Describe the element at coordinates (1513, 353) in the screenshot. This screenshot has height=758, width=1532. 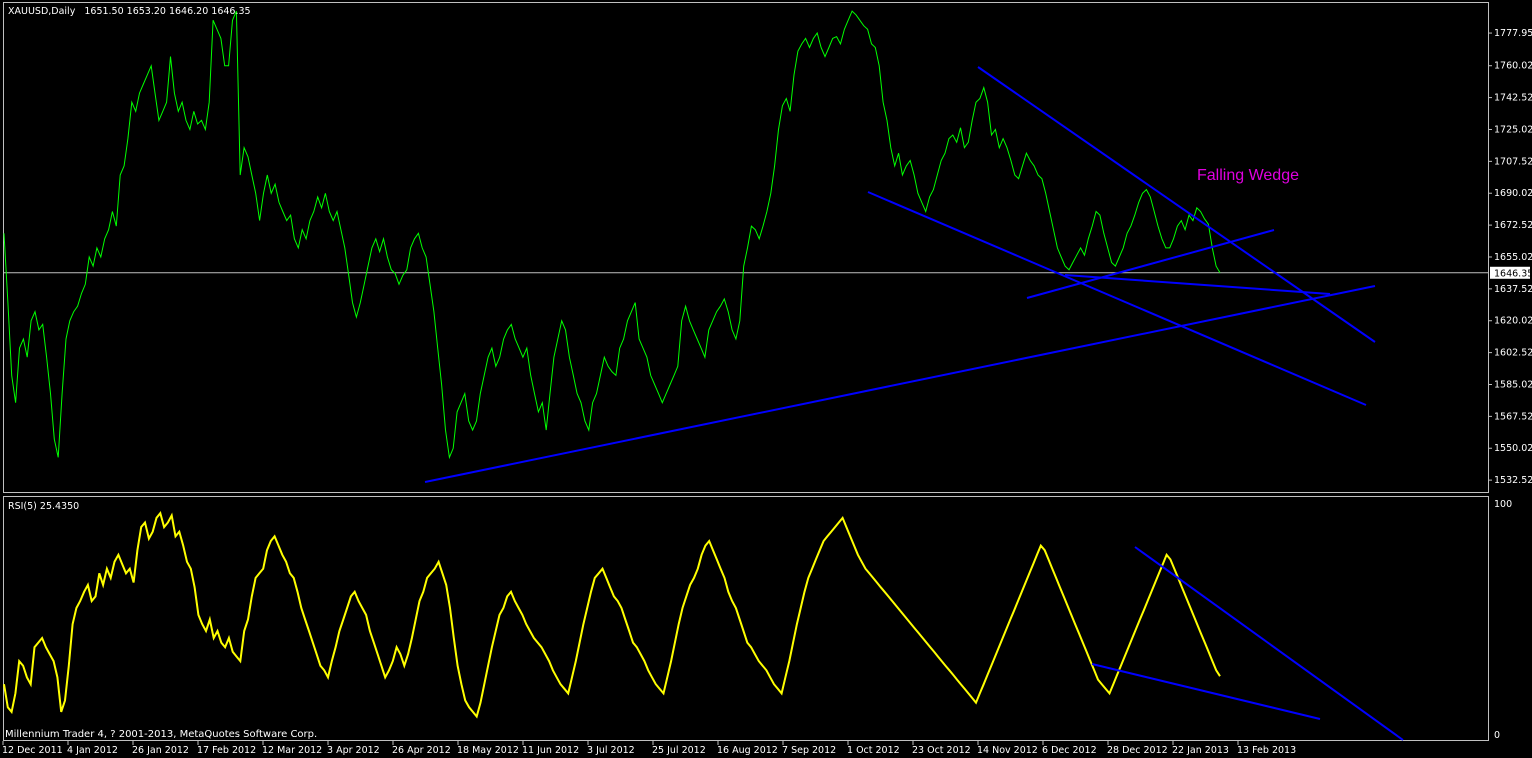
I see `price-tick-label: 1602.52` at that location.